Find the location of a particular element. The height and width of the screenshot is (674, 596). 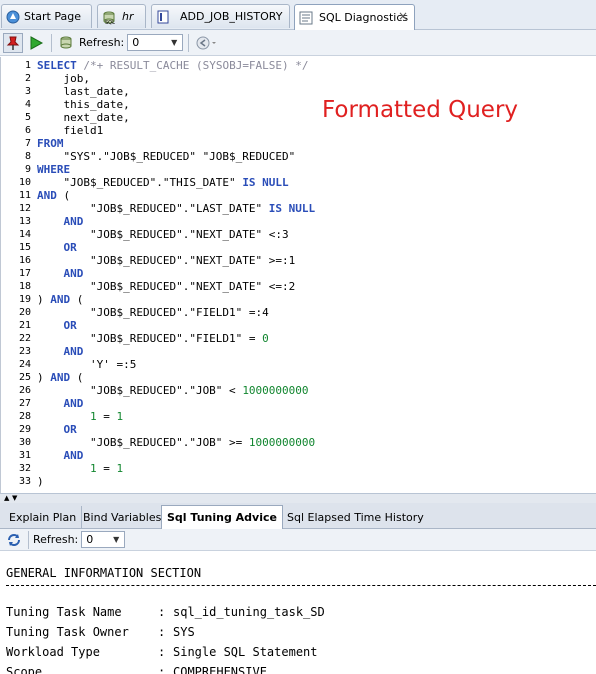

sql-text: ) is located at coordinates (40, 481).